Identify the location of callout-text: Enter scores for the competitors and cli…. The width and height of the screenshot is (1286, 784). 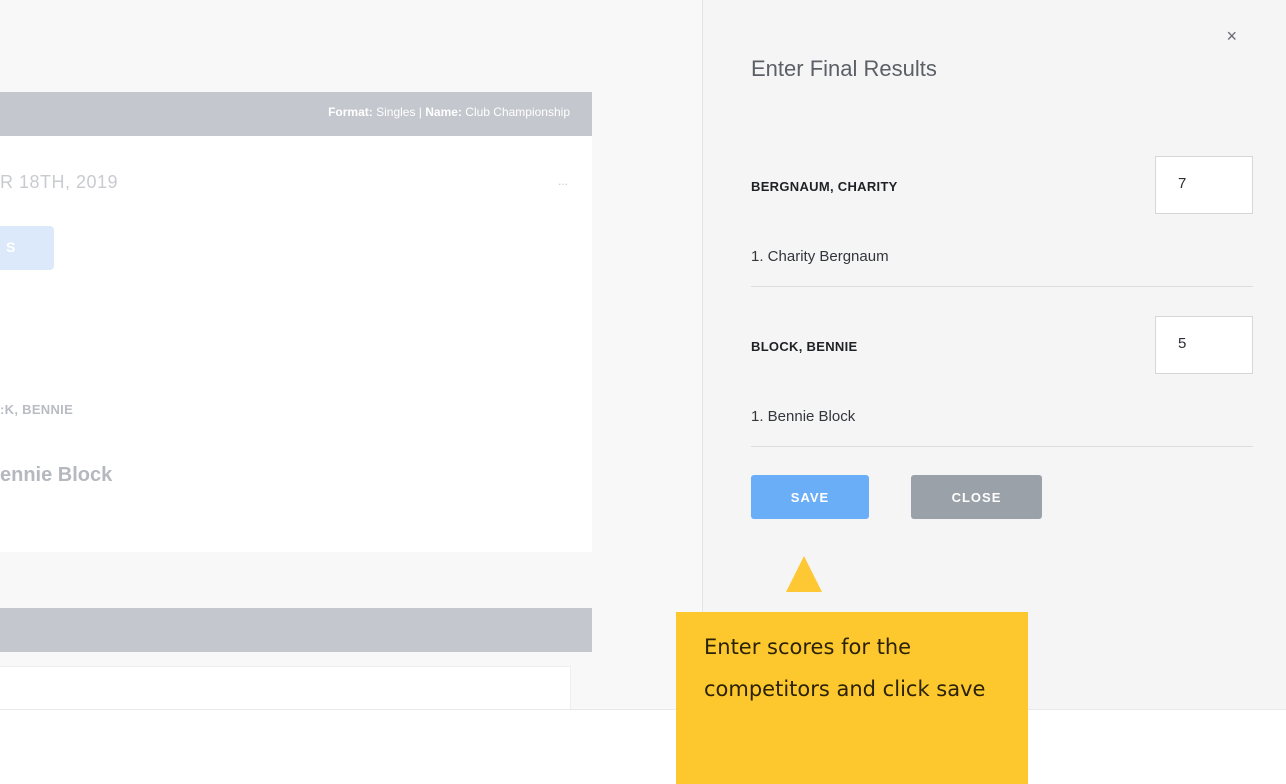
(845, 668).